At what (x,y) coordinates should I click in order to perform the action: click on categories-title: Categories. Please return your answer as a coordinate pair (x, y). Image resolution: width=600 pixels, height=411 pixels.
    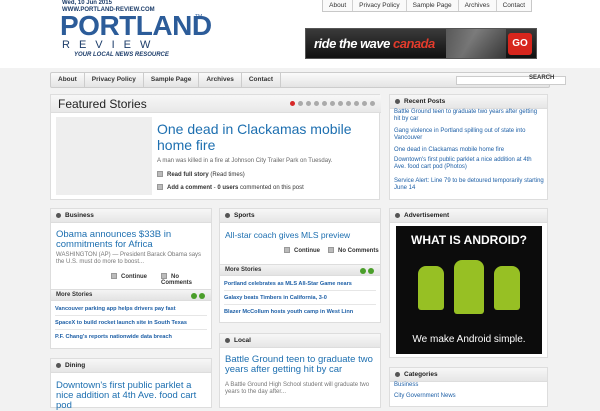
    Looking at the image, I should click on (421, 374).